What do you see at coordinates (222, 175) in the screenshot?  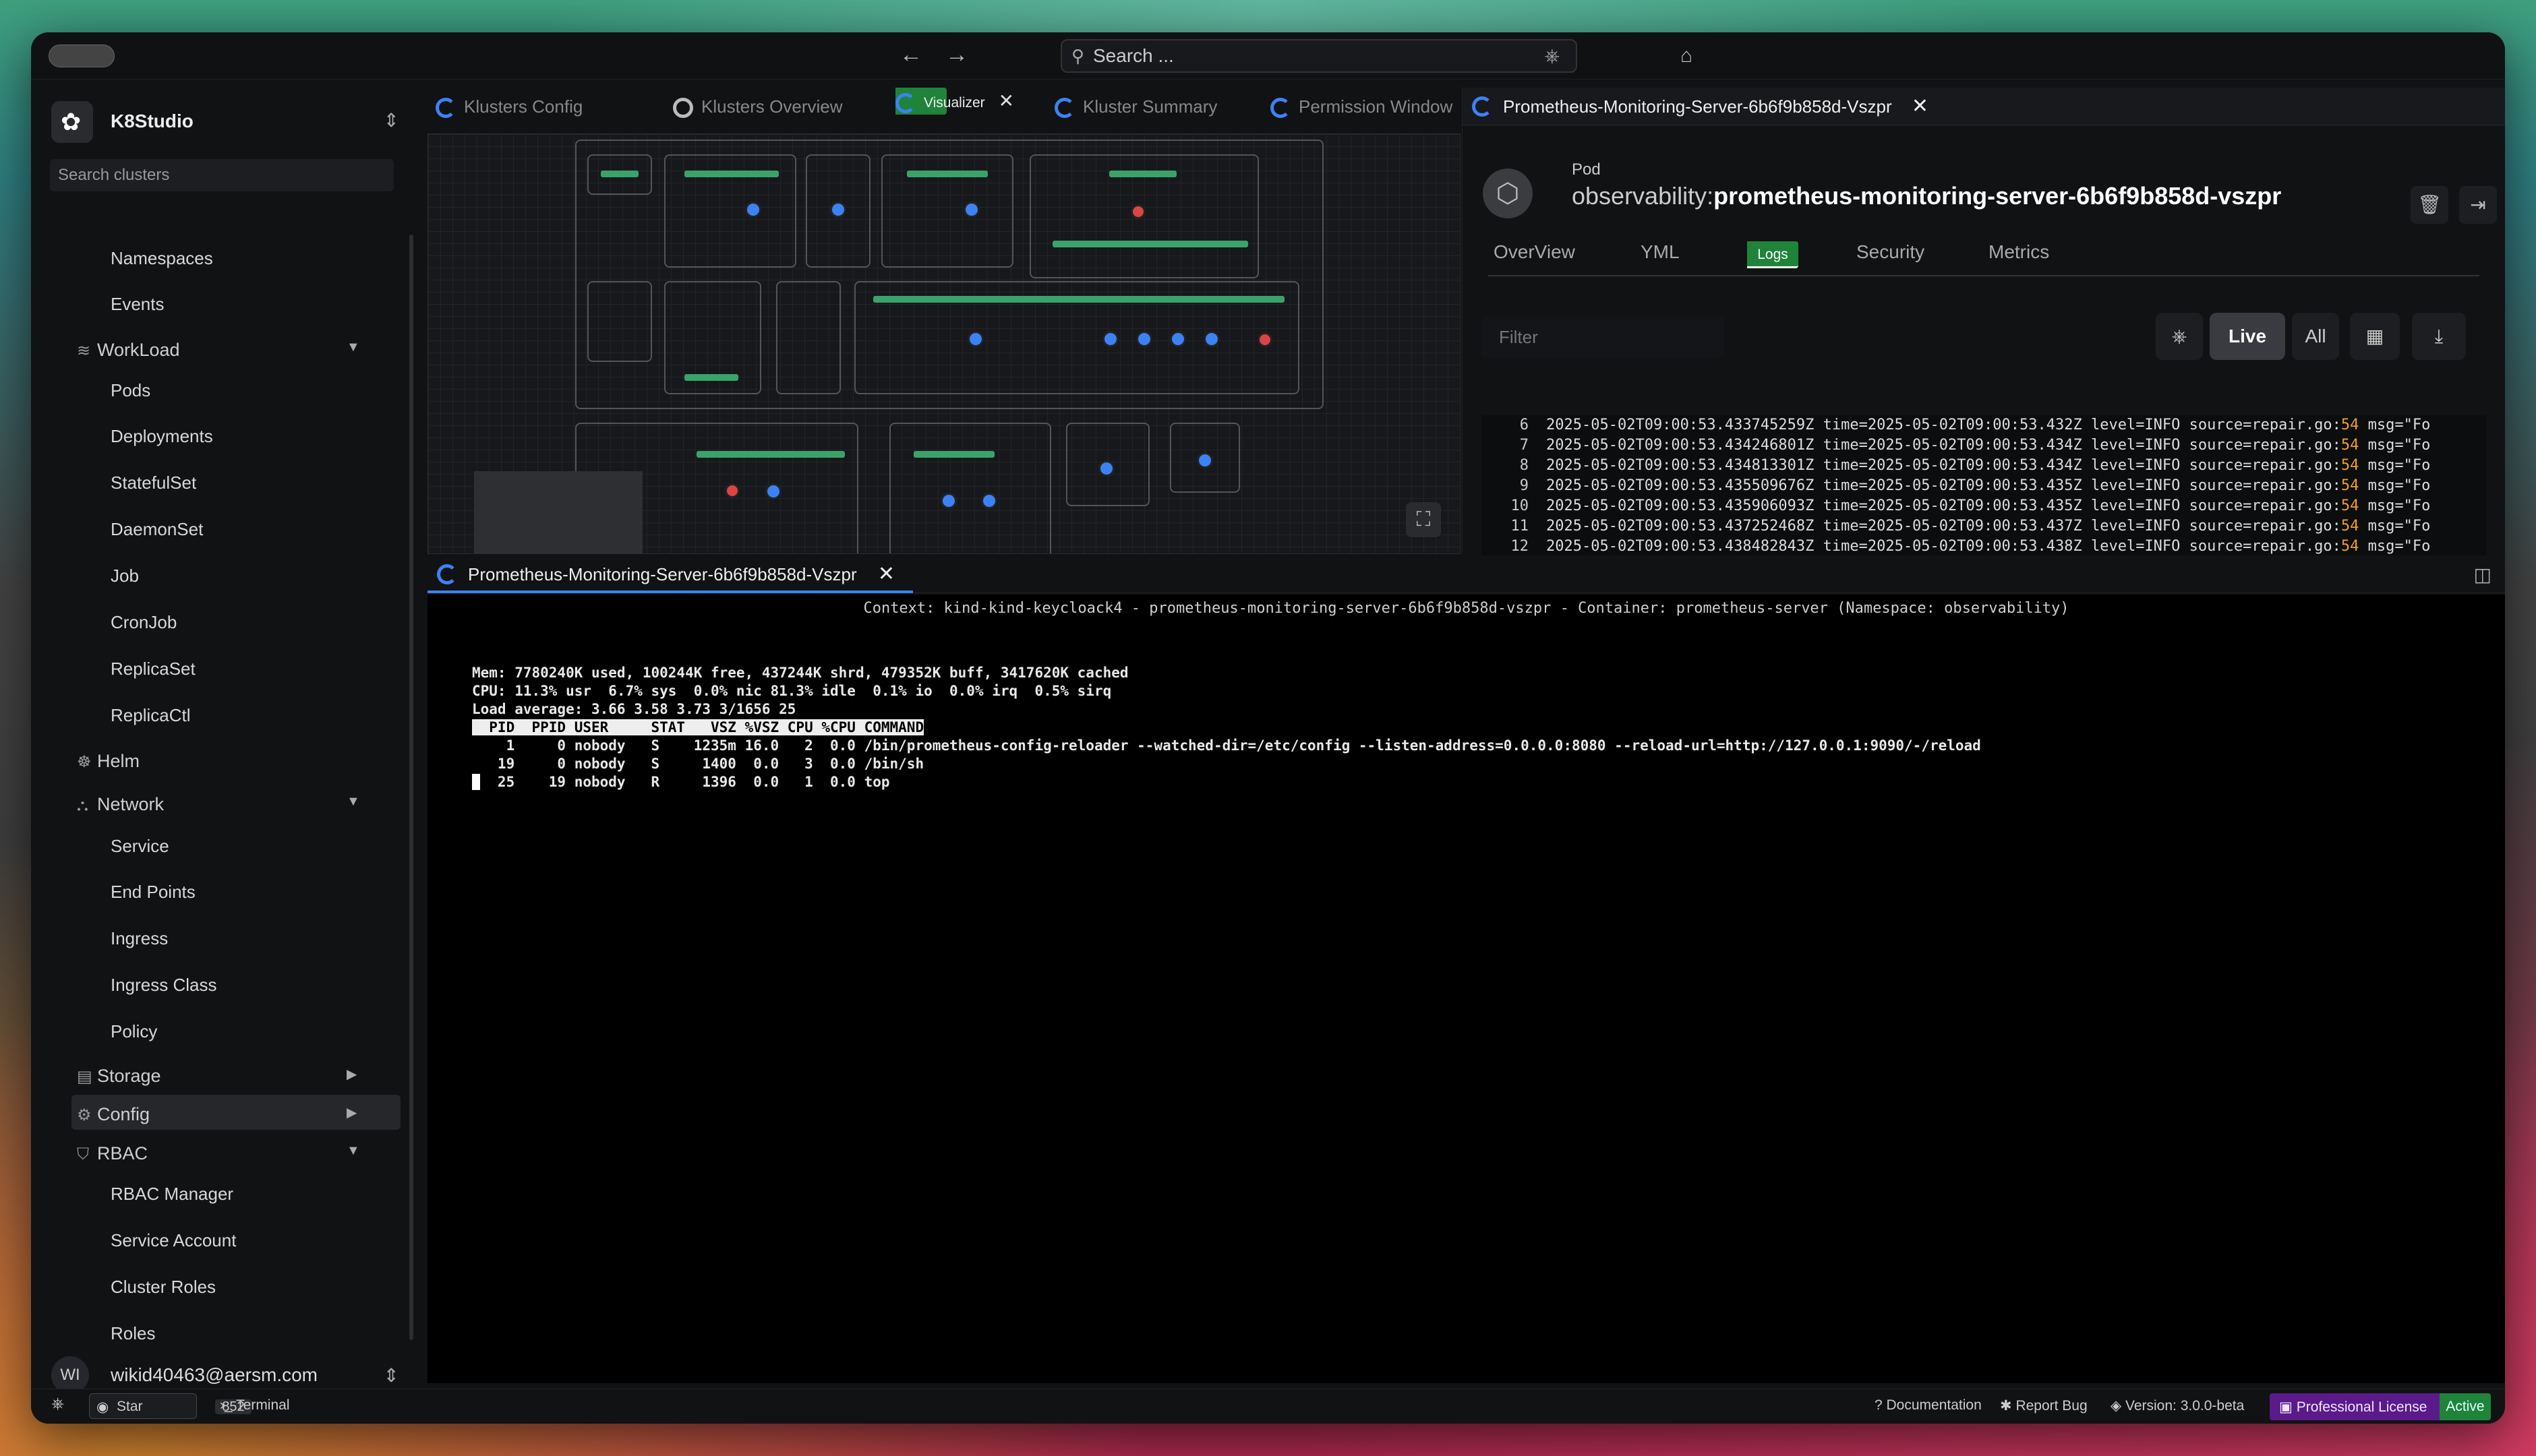 I see `search-clusters-input: Search clusters` at bounding box center [222, 175].